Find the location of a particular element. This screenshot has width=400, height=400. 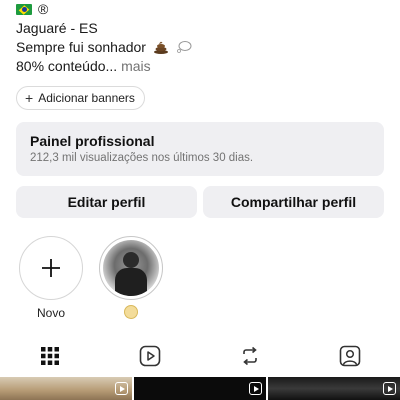

tab-grid is located at coordinates (50, 356).